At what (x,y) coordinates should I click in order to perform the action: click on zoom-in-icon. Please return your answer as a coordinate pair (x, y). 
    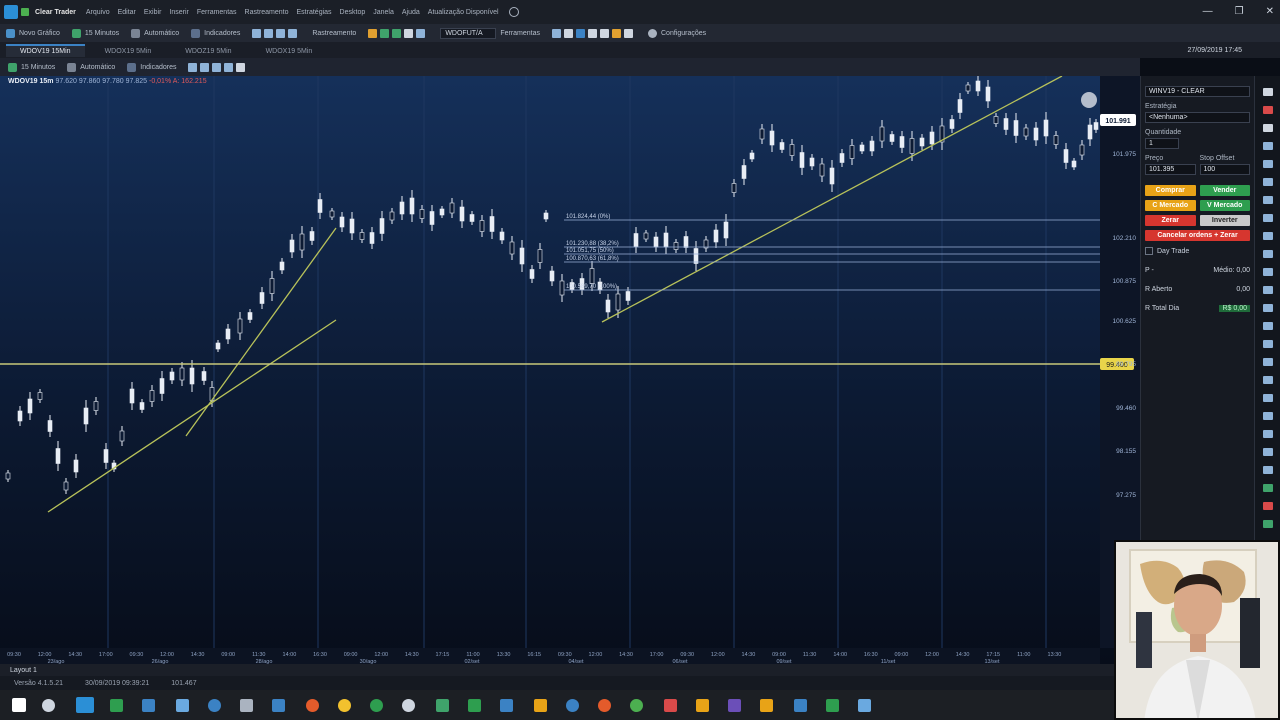
    Looking at the image, I should click on (193, 67).